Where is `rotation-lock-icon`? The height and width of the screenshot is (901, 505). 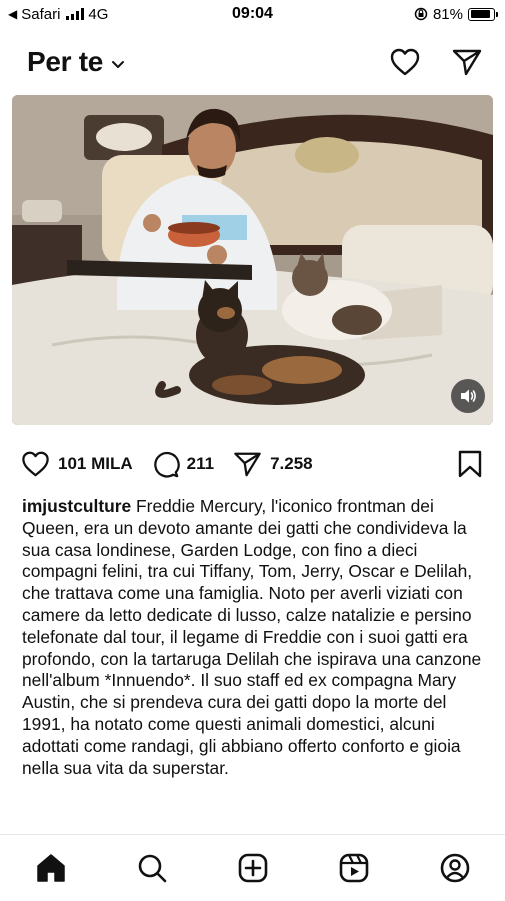 rotation-lock-icon is located at coordinates (421, 14).